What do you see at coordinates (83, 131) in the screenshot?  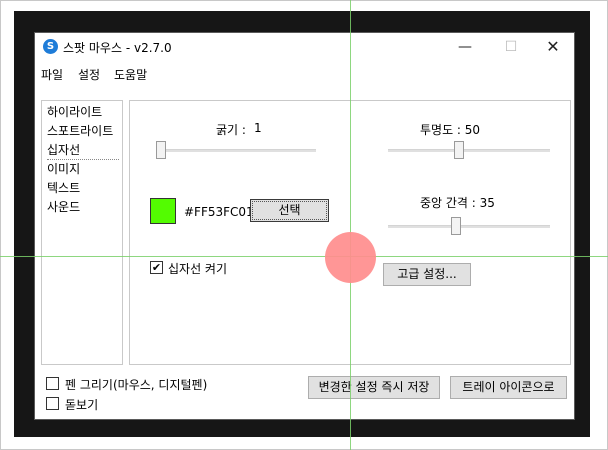 I see `sidebar-item-spotlight: 스포트라이트` at bounding box center [83, 131].